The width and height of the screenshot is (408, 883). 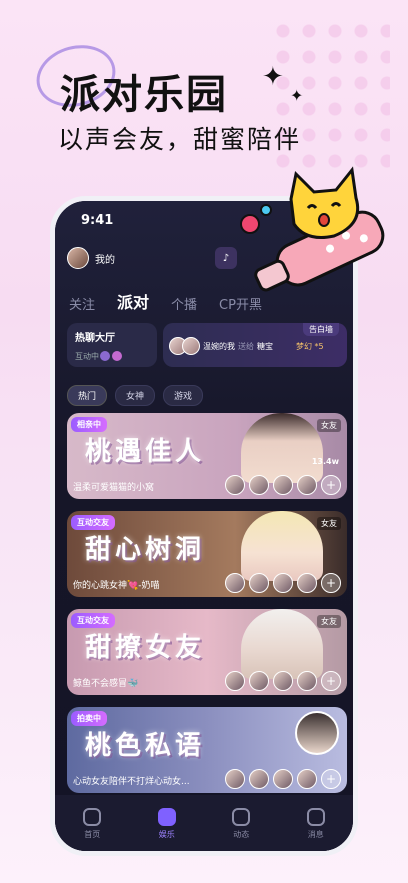 I want to click on me-entry: 我的, so click(x=91, y=258).